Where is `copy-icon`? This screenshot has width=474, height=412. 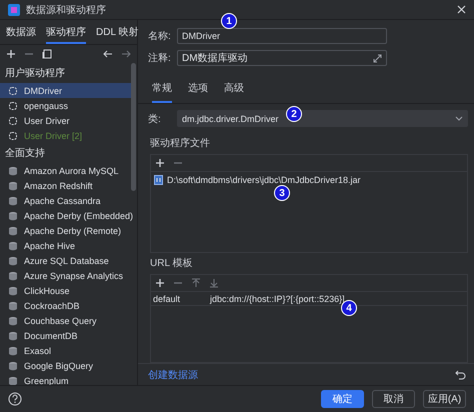
copy-icon is located at coordinates (47, 54).